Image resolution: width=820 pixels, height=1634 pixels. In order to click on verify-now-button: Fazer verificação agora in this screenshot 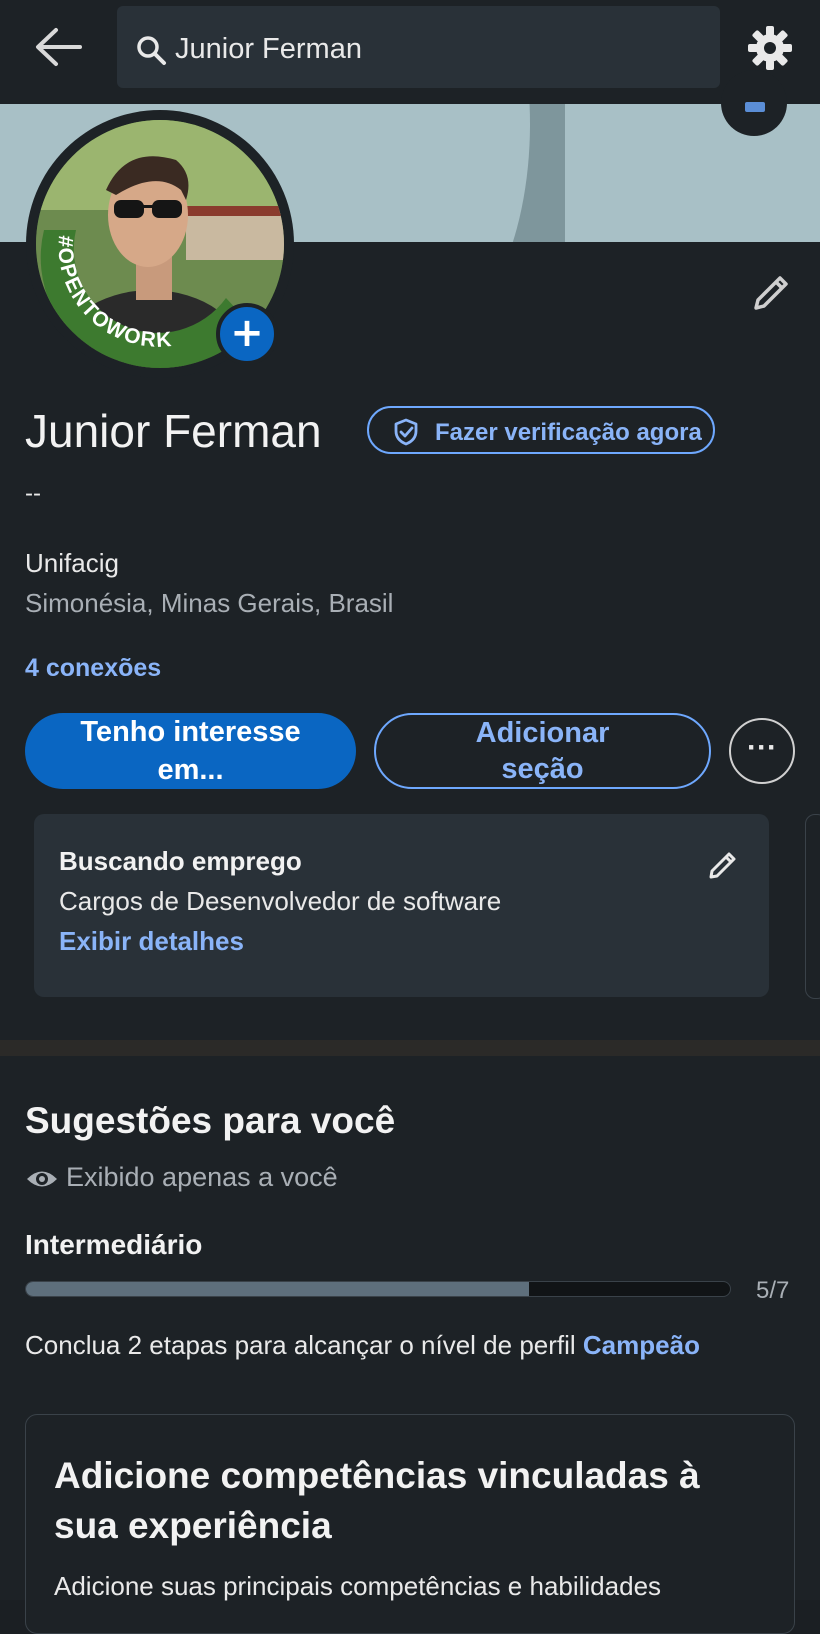, I will do `click(541, 430)`.